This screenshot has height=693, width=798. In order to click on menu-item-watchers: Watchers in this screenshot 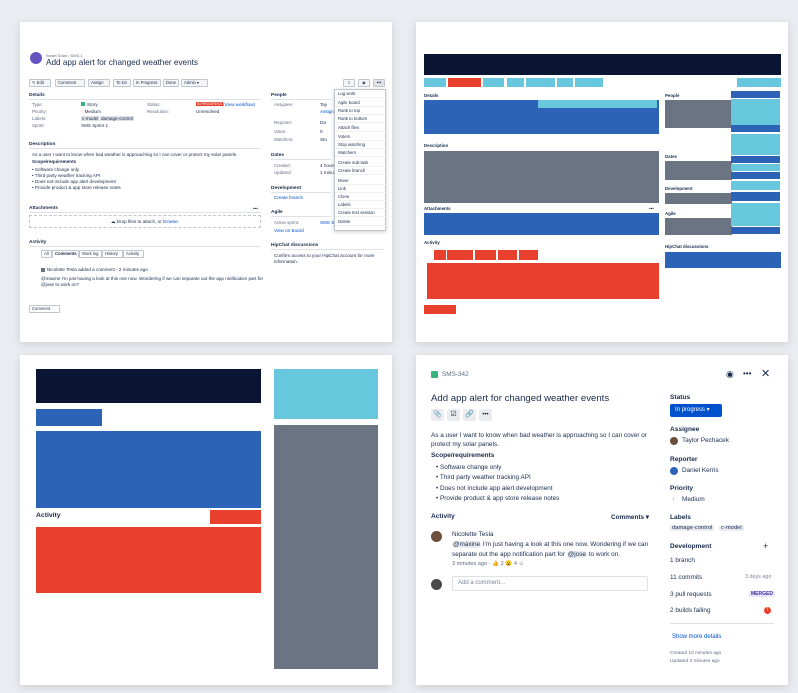, I will do `click(361, 153)`.